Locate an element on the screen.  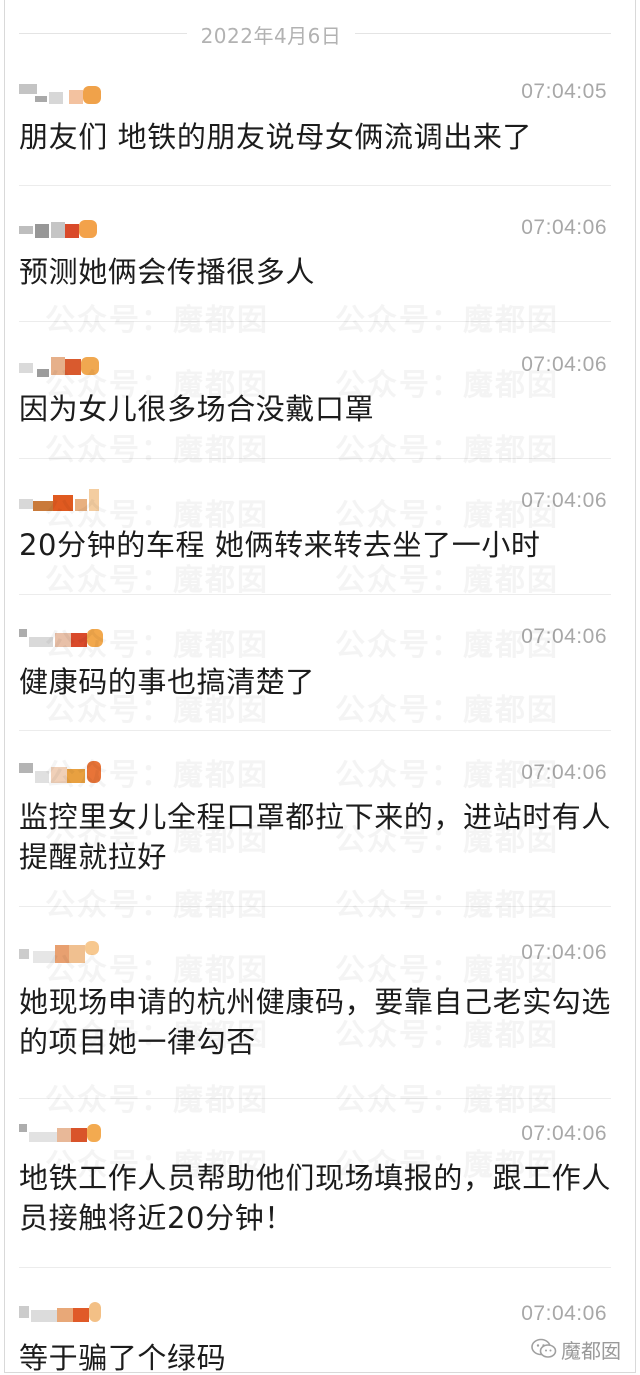
message-text: 她现场申请的杭州健康码，要靠自己老实勾选的项目她一律勾否 is located at coordinates (315, 1022).